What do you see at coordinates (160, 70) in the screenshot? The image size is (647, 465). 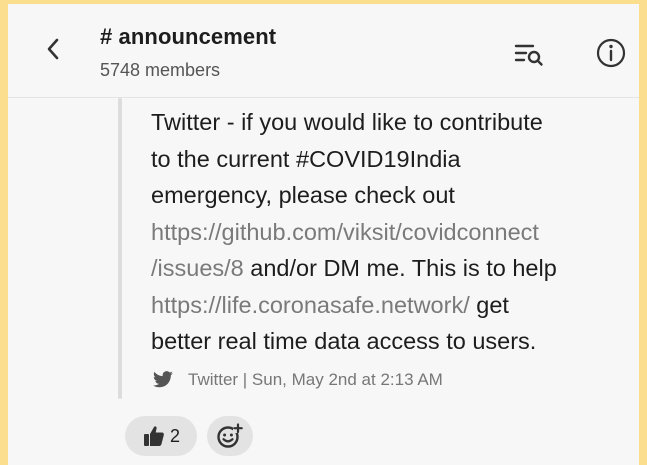 I see `member-count: 5748 members` at bounding box center [160, 70].